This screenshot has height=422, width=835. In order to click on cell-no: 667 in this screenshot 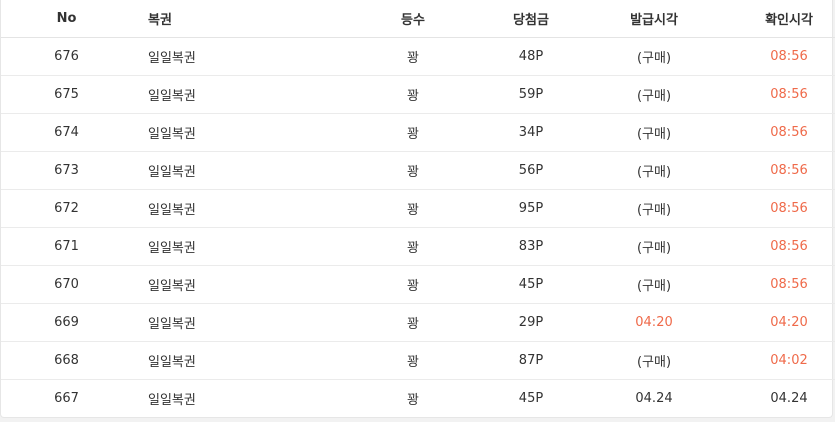, I will do `click(66, 398)`.